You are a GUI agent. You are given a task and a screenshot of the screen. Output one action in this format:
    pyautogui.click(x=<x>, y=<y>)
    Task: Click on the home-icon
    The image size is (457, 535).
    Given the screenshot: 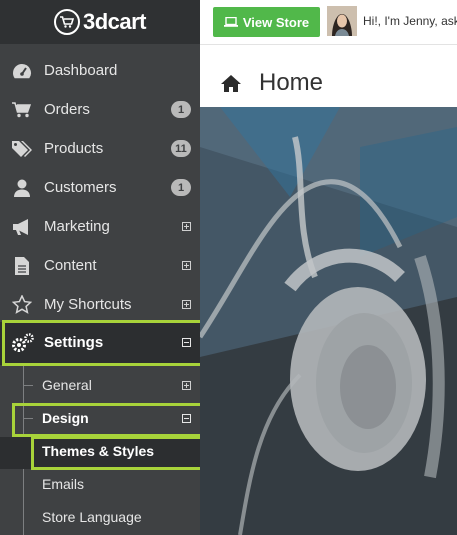 What is the action you would take?
    pyautogui.click(x=231, y=85)
    